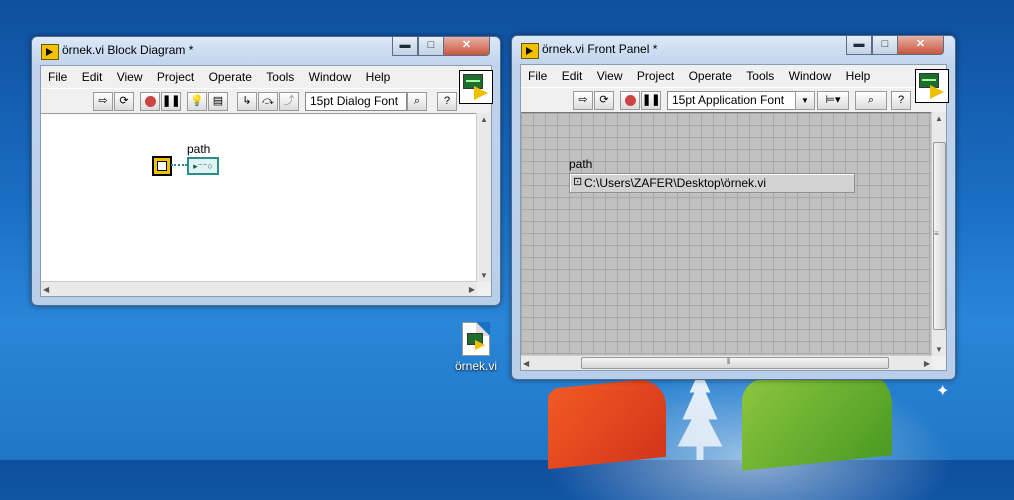 Image resolution: width=1014 pixels, height=500 pixels. I want to click on vertical-scrollbar: ▲ ▼, so click(483, 197).